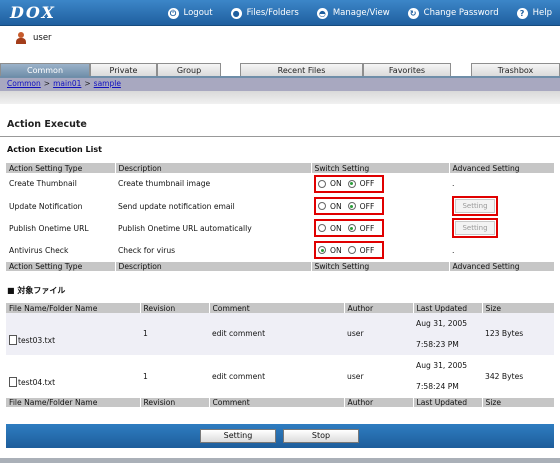 The image size is (560, 463). Describe the element at coordinates (61, 168) in the screenshot. I see `column-header: Action Setting Type` at that location.